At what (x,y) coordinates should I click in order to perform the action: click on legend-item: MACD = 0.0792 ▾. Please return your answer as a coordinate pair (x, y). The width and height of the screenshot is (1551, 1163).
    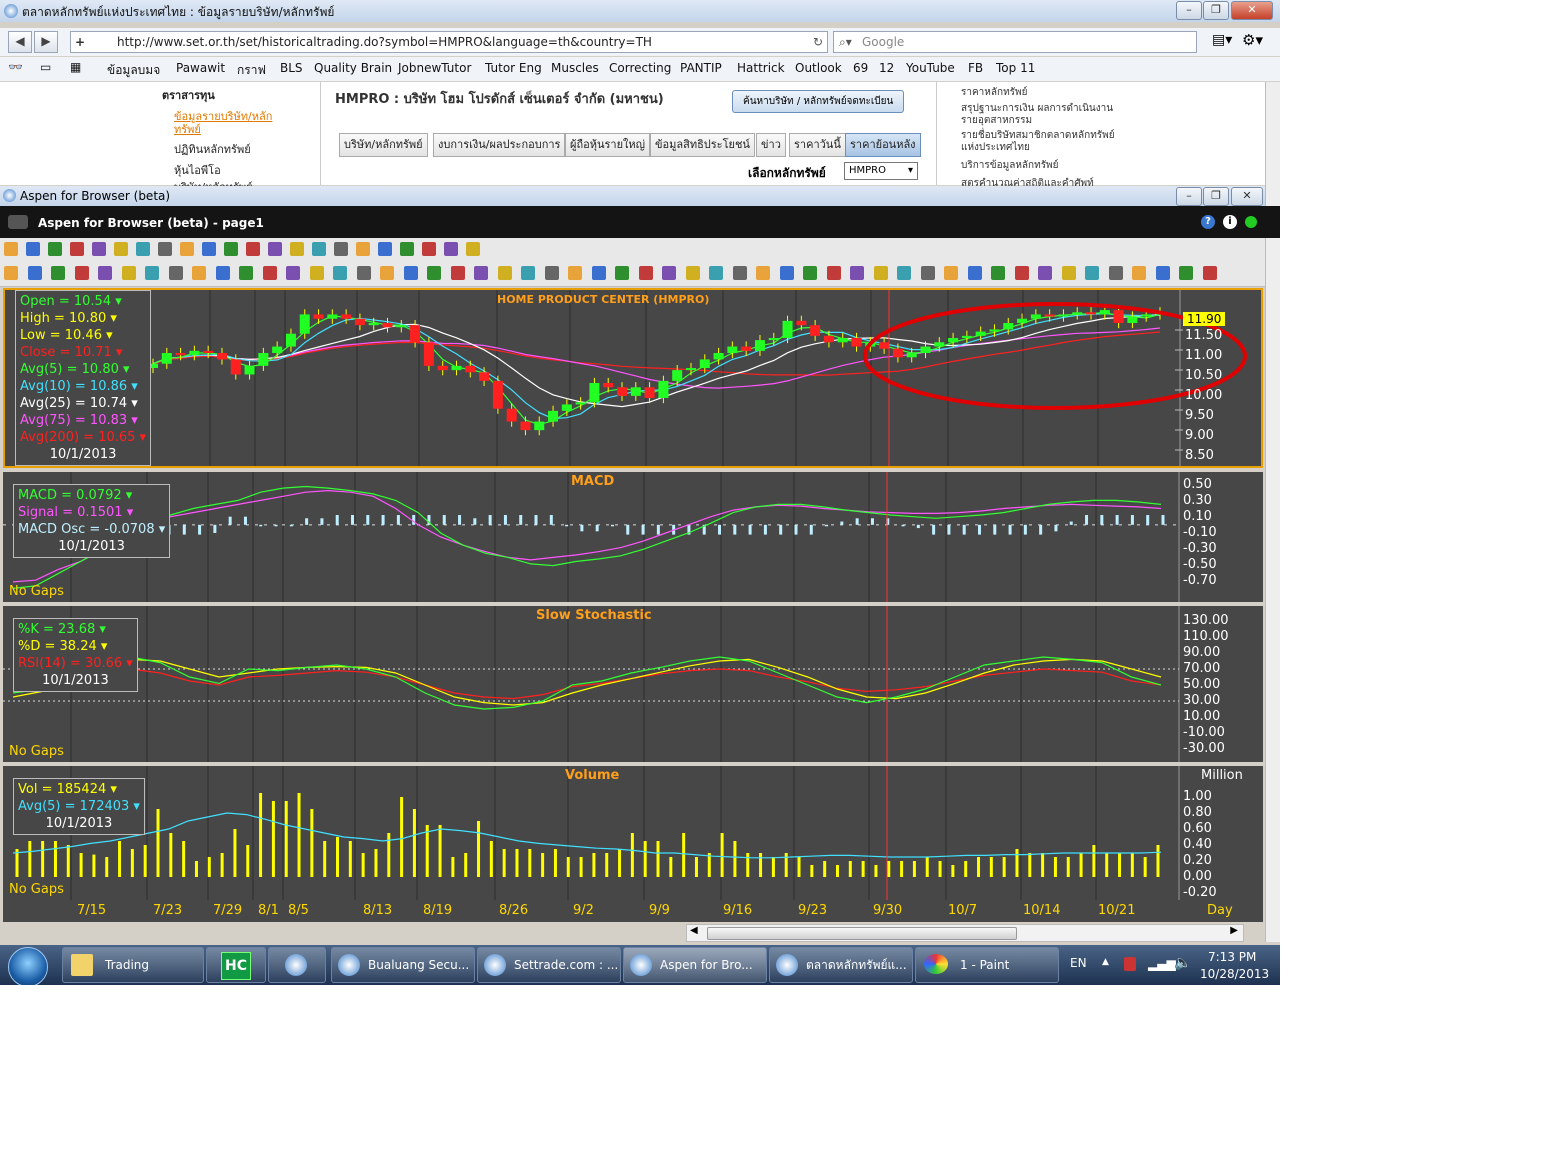
    Looking at the image, I should click on (91, 495).